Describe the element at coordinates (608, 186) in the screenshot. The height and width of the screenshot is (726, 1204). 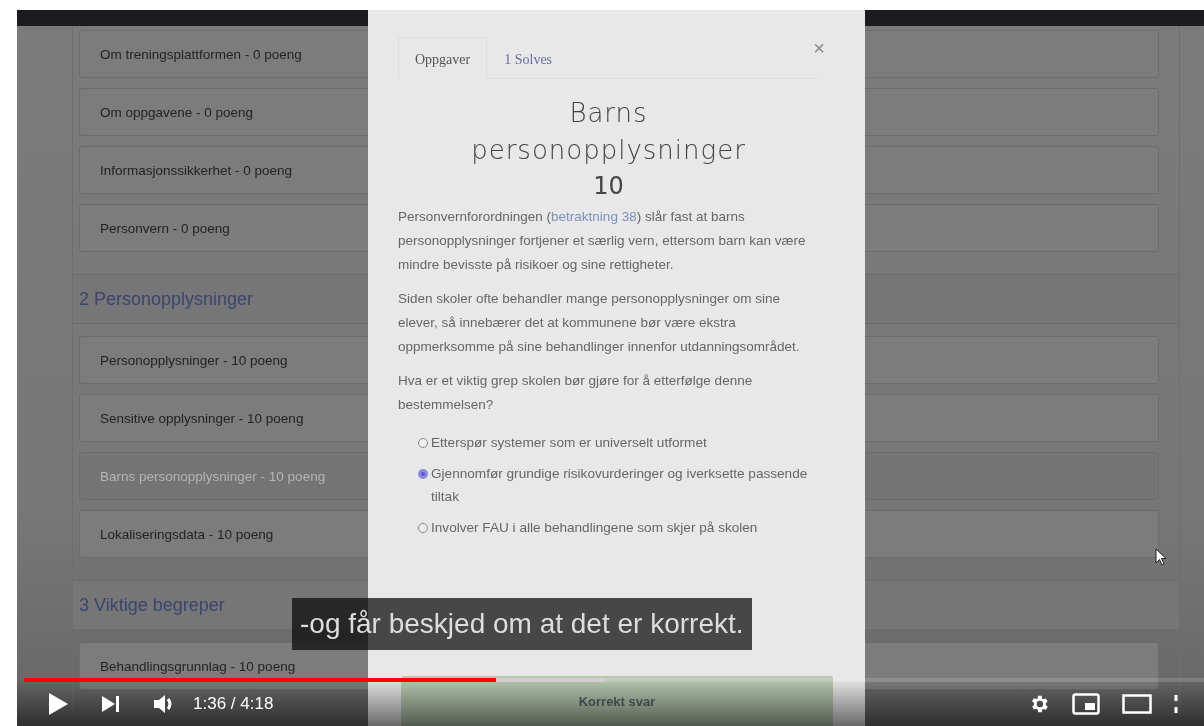
I see `task-points: 10` at that location.